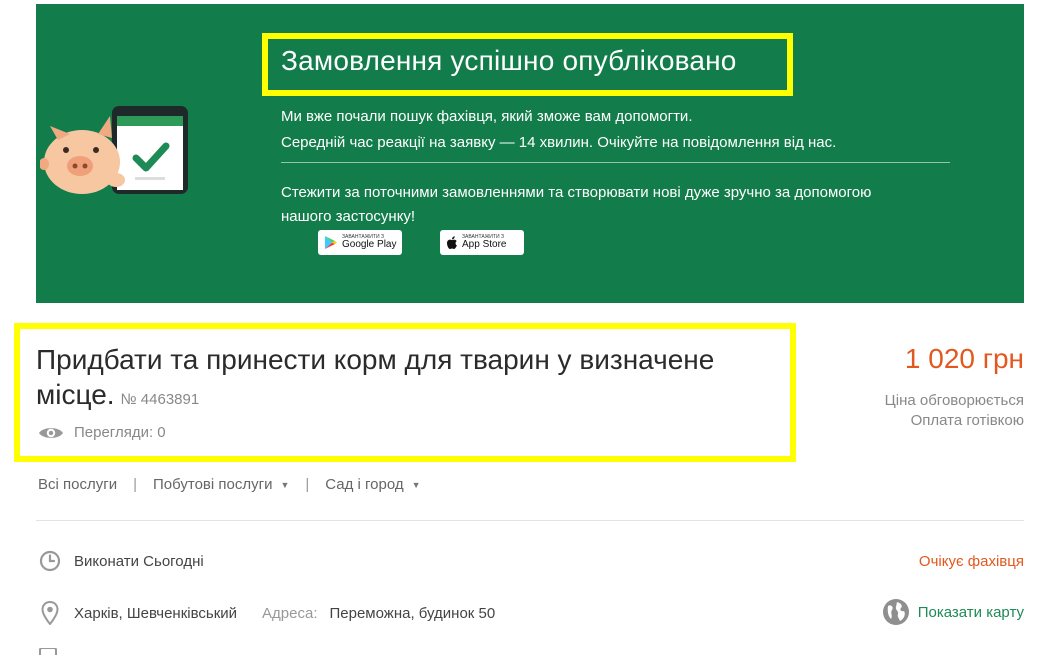 The width and height of the screenshot is (1059, 655). What do you see at coordinates (48, 651) in the screenshot?
I see `document-icon` at bounding box center [48, 651].